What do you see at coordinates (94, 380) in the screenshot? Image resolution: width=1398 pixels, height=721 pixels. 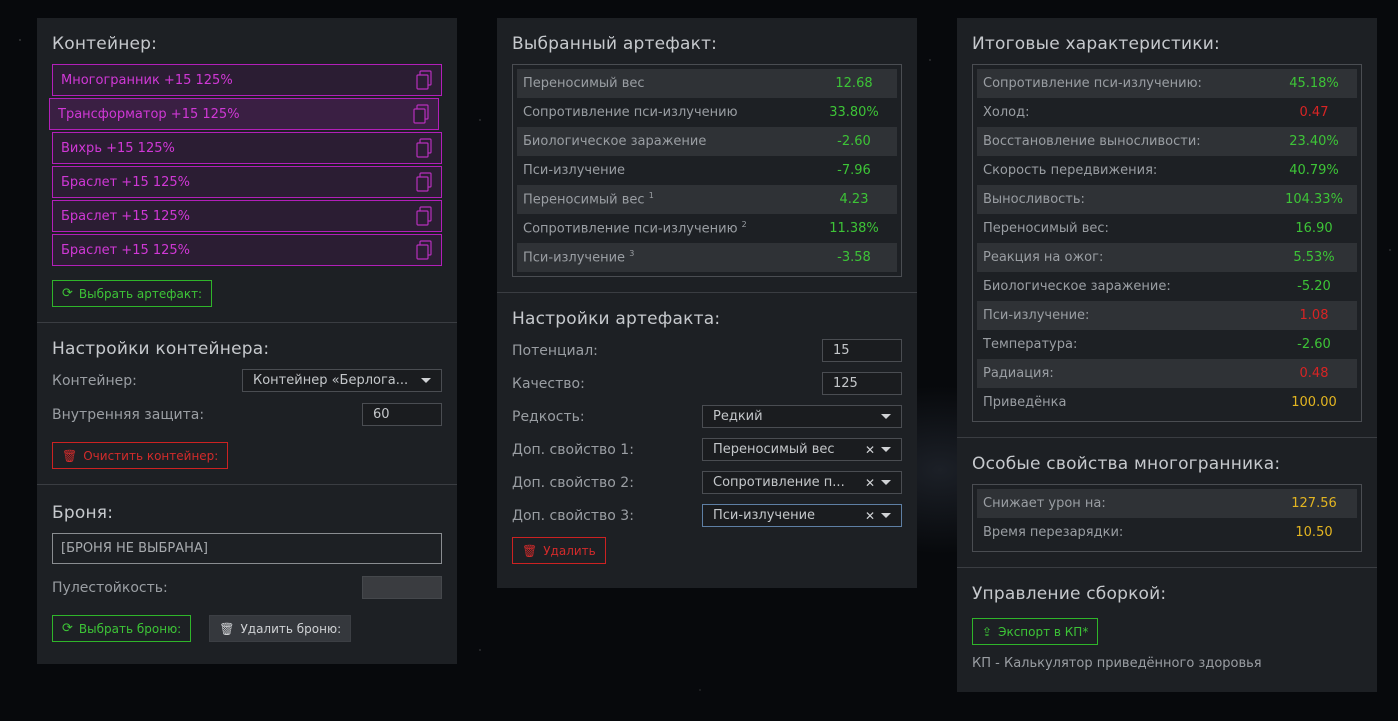 I see `container-label: Контейнер:` at bounding box center [94, 380].